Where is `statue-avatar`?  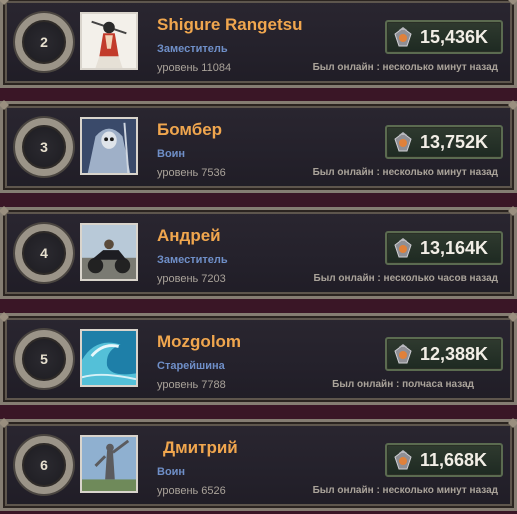 statue-avatar is located at coordinates (109, 464).